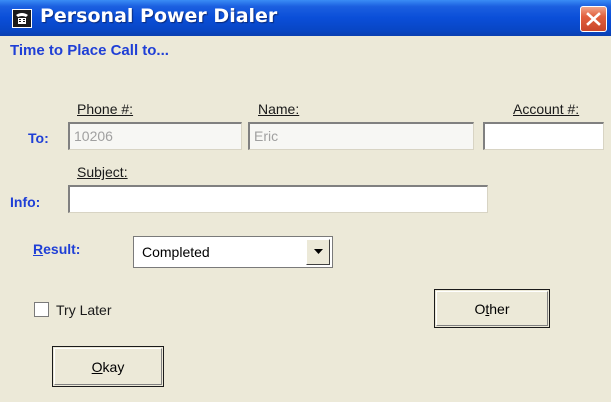  I want to click on phone-icon, so click(22, 18).